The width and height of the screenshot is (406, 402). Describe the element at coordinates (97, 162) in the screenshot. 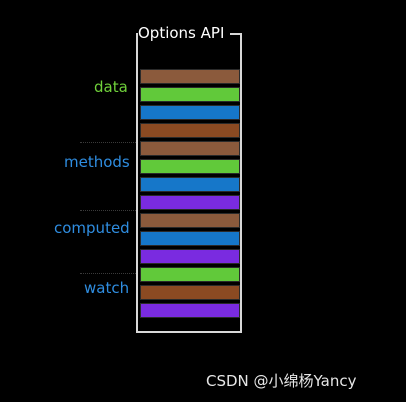

I see `section-label-methods: methods` at that location.